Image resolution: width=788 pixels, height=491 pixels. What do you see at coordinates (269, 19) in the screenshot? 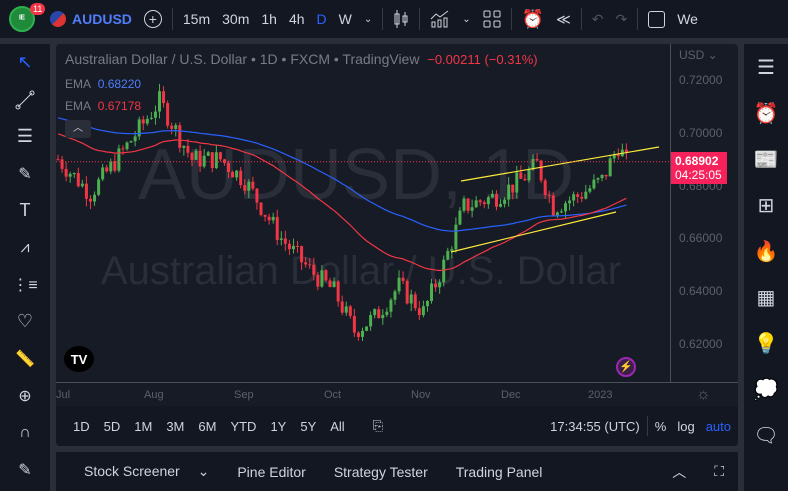
I see `interval-1h: 1h` at bounding box center [269, 19].